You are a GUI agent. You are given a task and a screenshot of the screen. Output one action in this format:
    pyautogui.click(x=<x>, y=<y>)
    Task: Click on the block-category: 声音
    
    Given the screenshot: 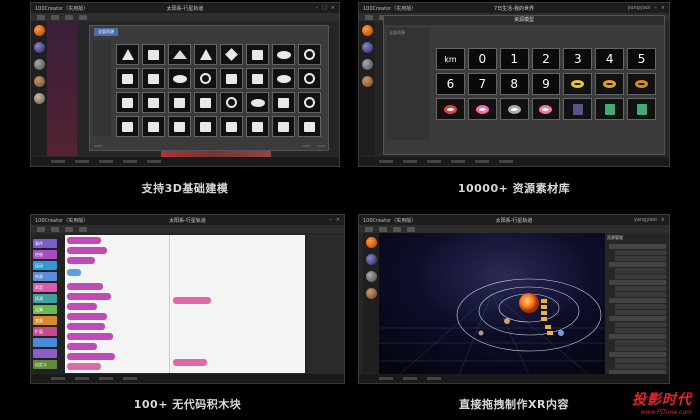 What is the action you would take?
    pyautogui.click(x=45, y=287)
    